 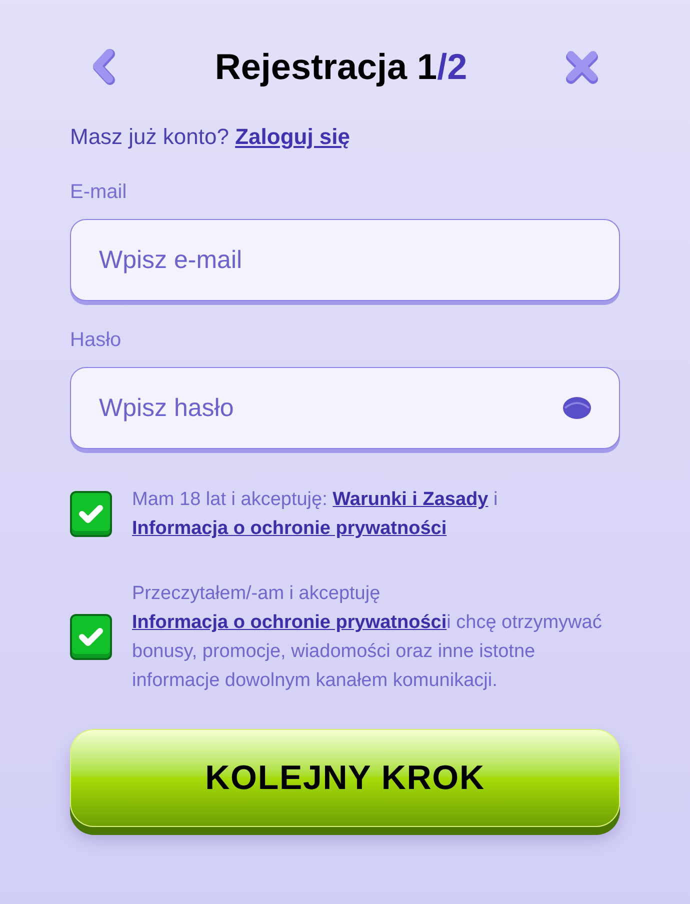 I want to click on eye-icon, so click(x=577, y=408).